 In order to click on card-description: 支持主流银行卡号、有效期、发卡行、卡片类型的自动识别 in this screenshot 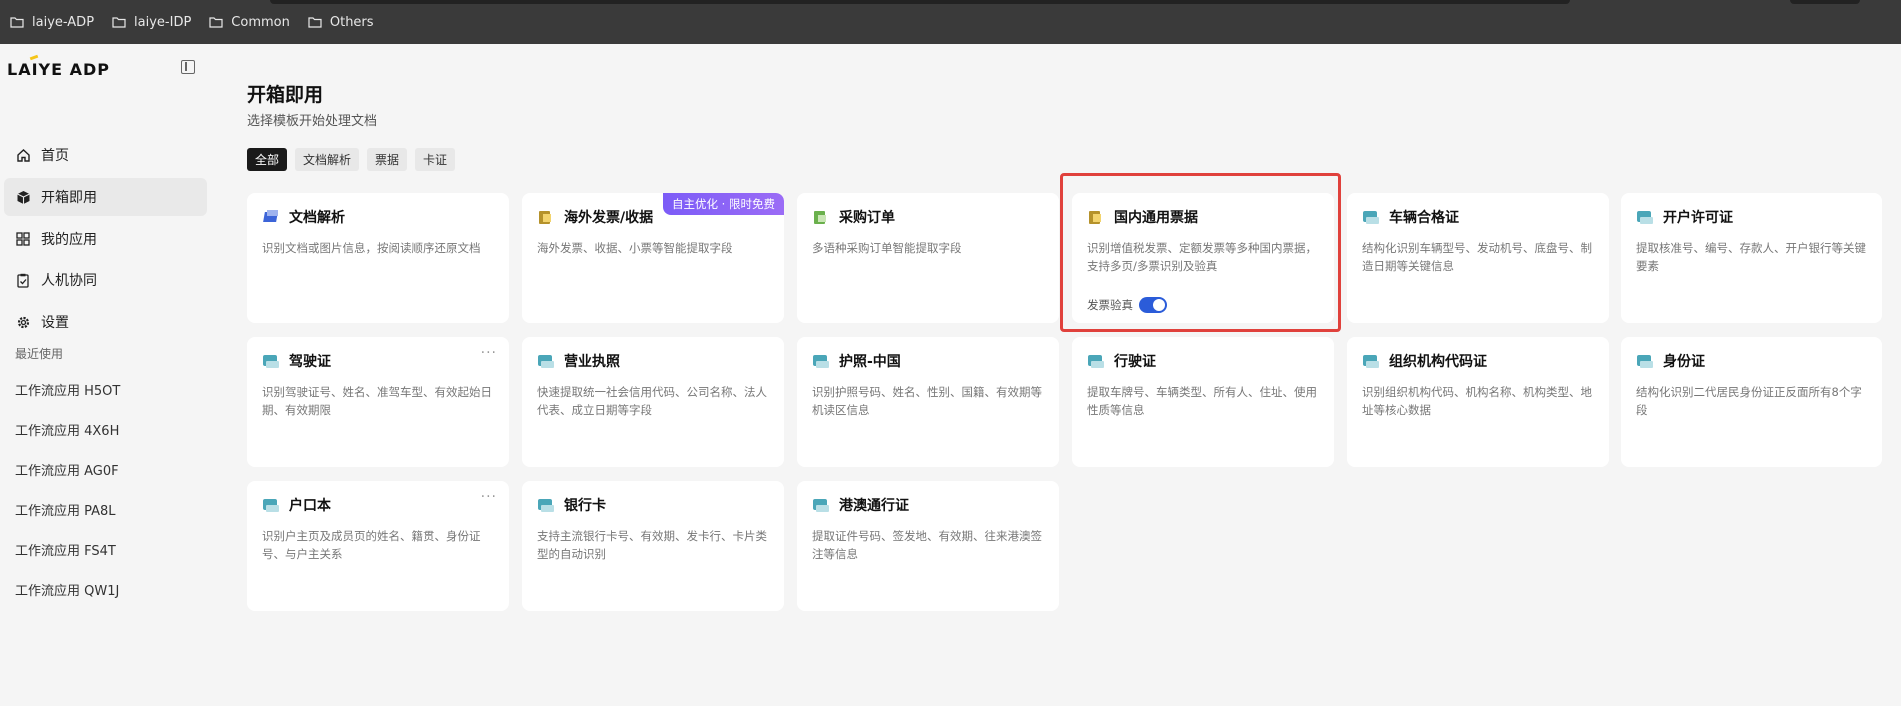, I will do `click(652, 545)`.